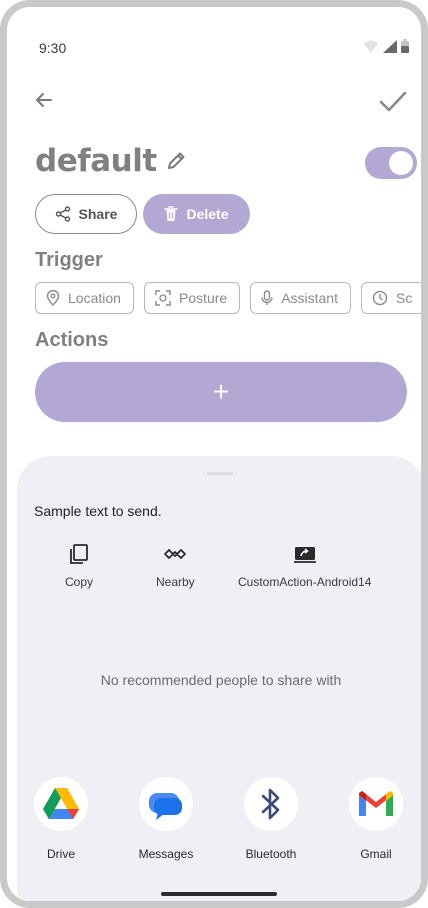  Describe the element at coordinates (305, 582) in the screenshot. I see `custom-action-label: CustomAction-Android14` at that location.